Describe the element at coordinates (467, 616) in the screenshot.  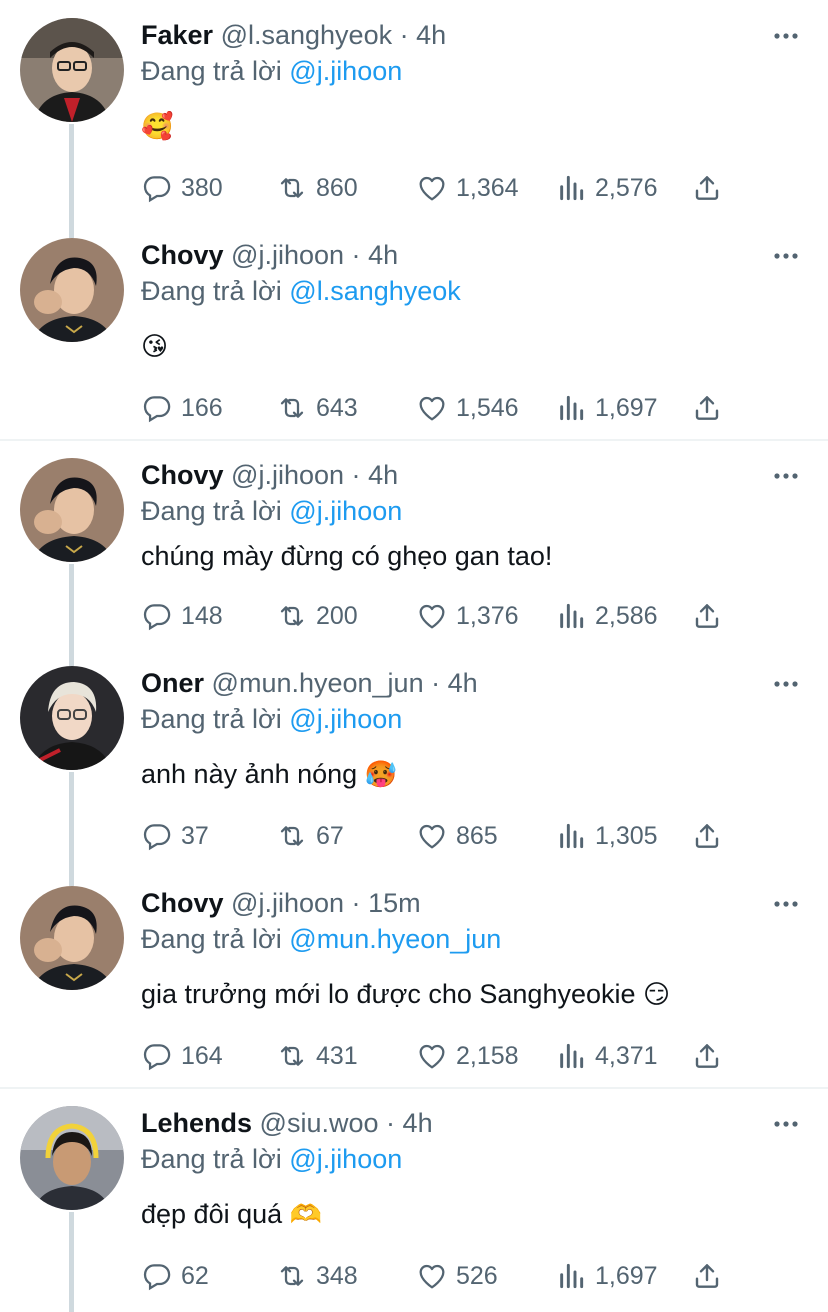
I see `like-button: 1,376` at that location.